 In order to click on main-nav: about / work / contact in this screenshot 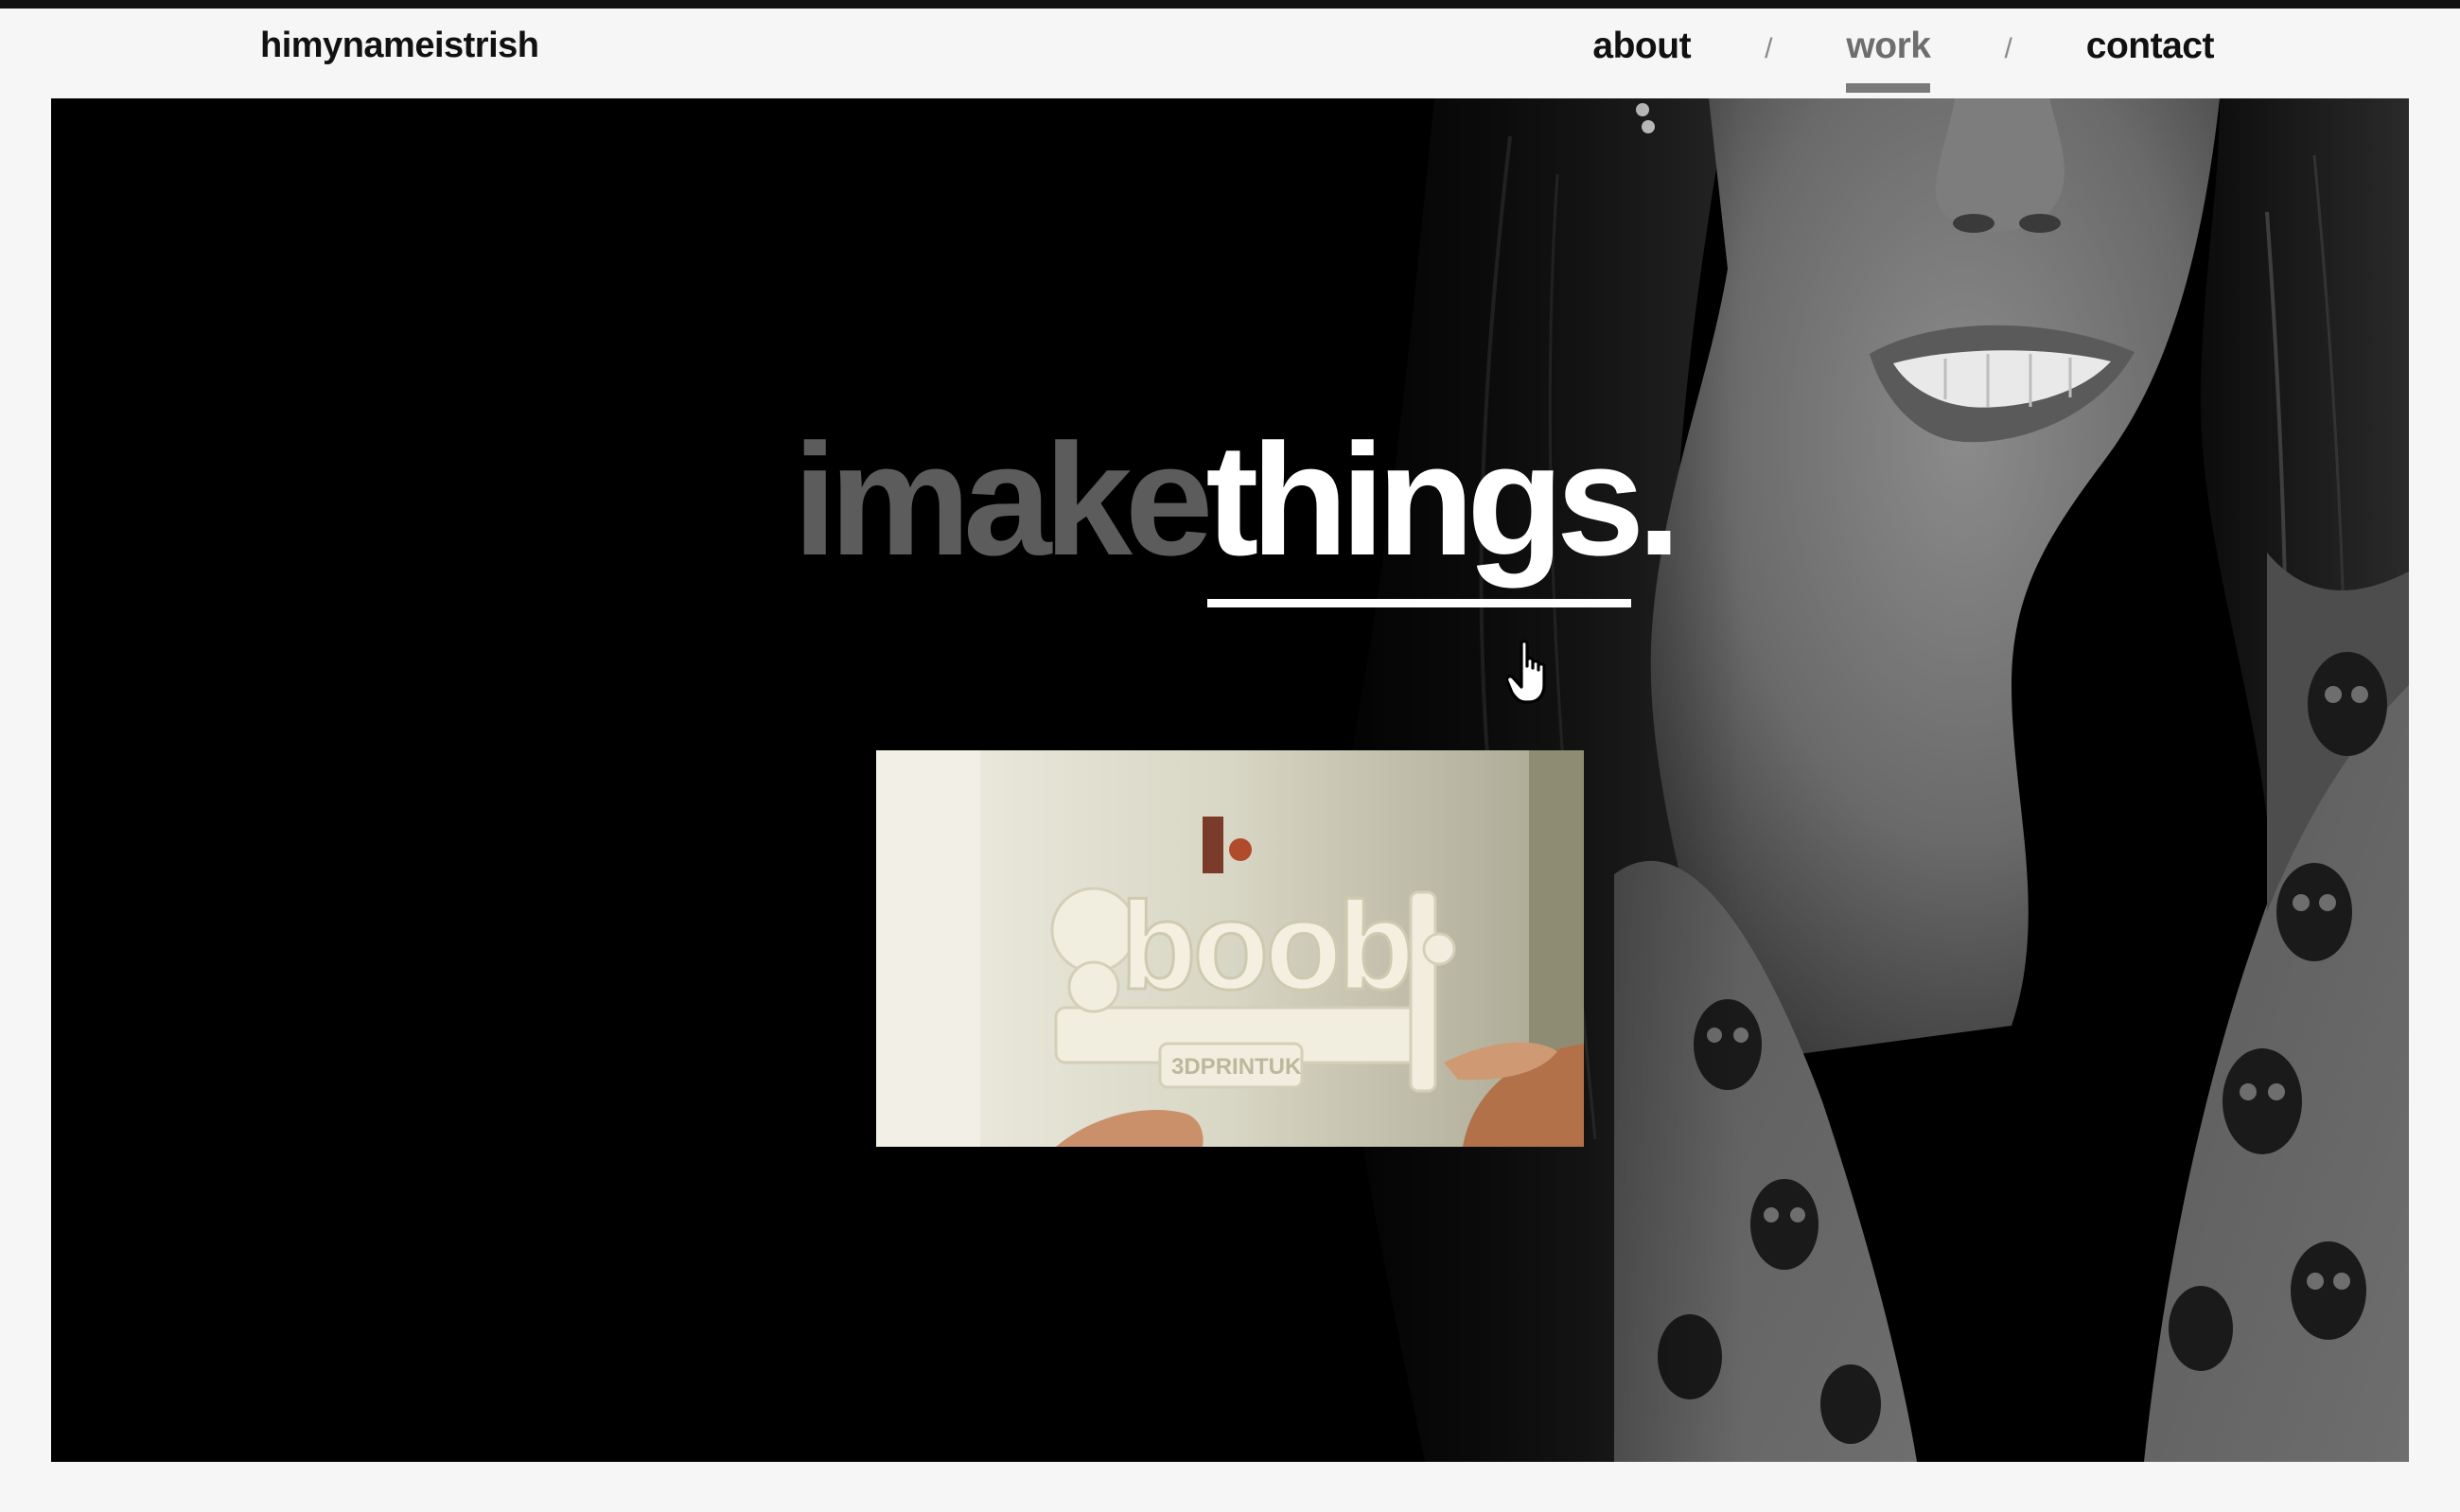, I will do `click(1903, 60)`.